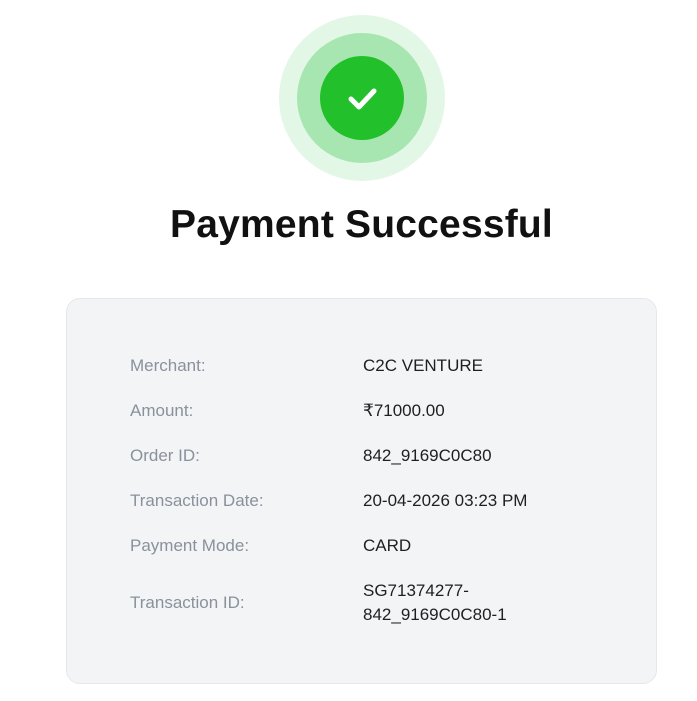  Describe the element at coordinates (165, 455) in the screenshot. I see `order-id-label: Order ID:` at that location.